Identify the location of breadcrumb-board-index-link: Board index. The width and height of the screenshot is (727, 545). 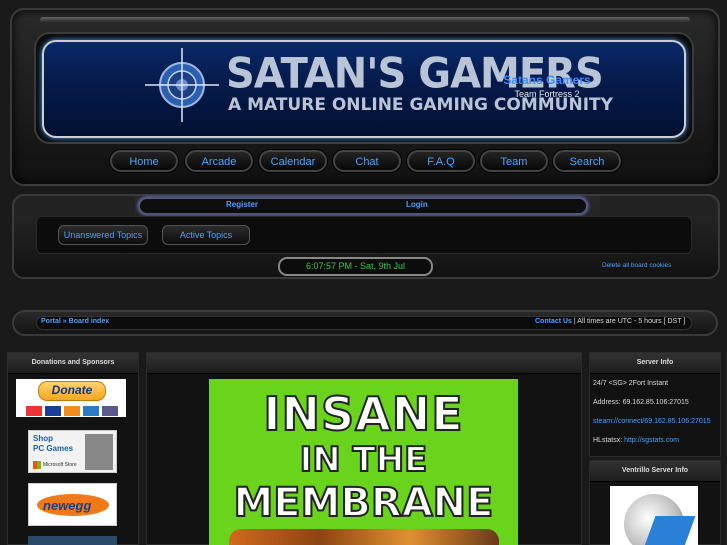
(89, 321).